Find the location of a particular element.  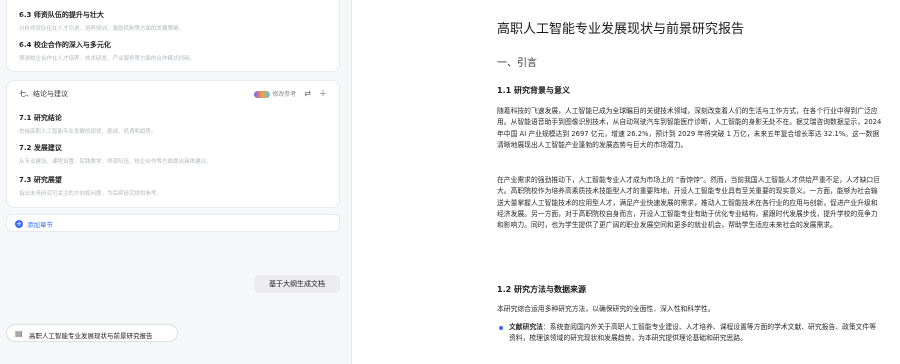

section-title: 七、结论与建议 is located at coordinates (43, 94).